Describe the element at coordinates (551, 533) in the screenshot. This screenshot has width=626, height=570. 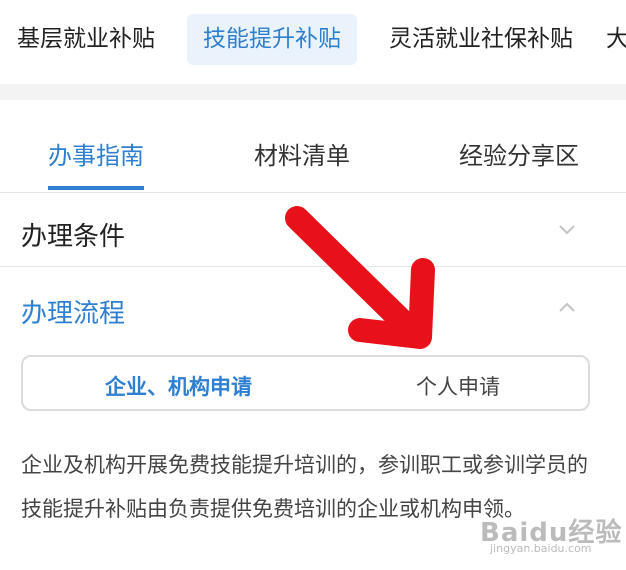
I see `baidu-watermark: Baidu经验 jingyan.baidu.com` at that location.